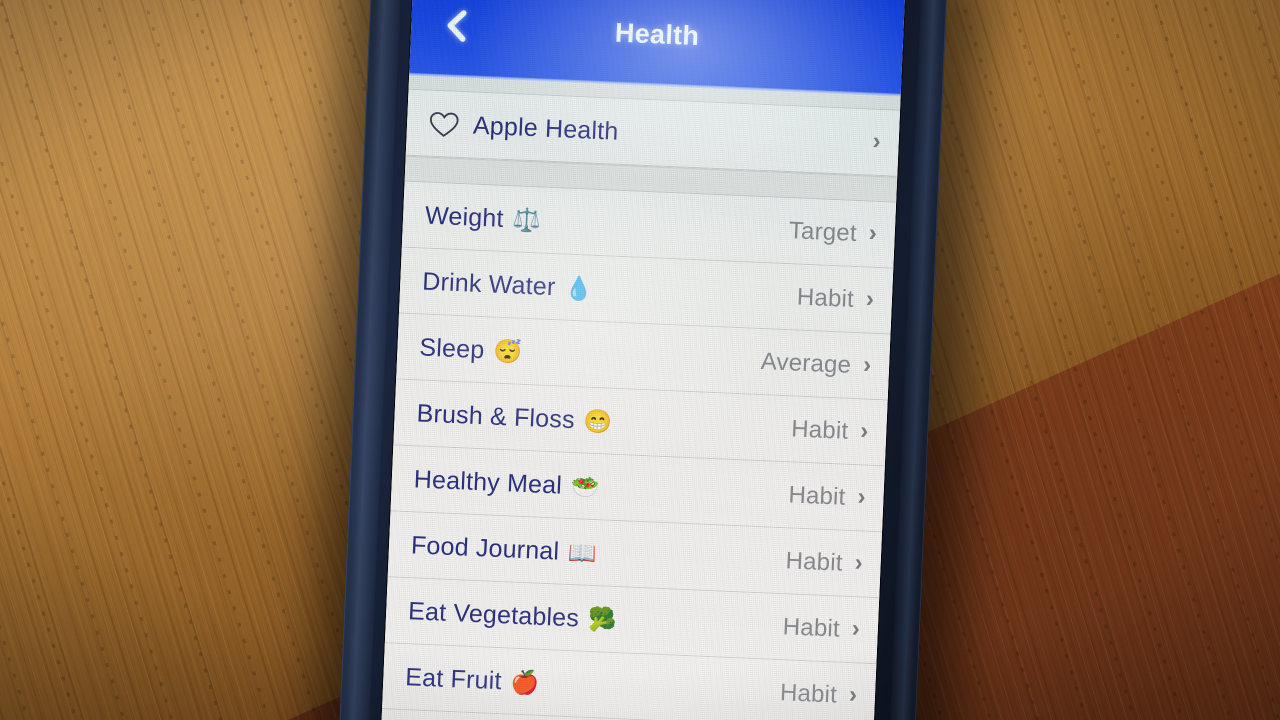 The height and width of the screenshot is (720, 1280). Describe the element at coordinates (464, 217) in the screenshot. I see `list-item-text: Weight` at that location.